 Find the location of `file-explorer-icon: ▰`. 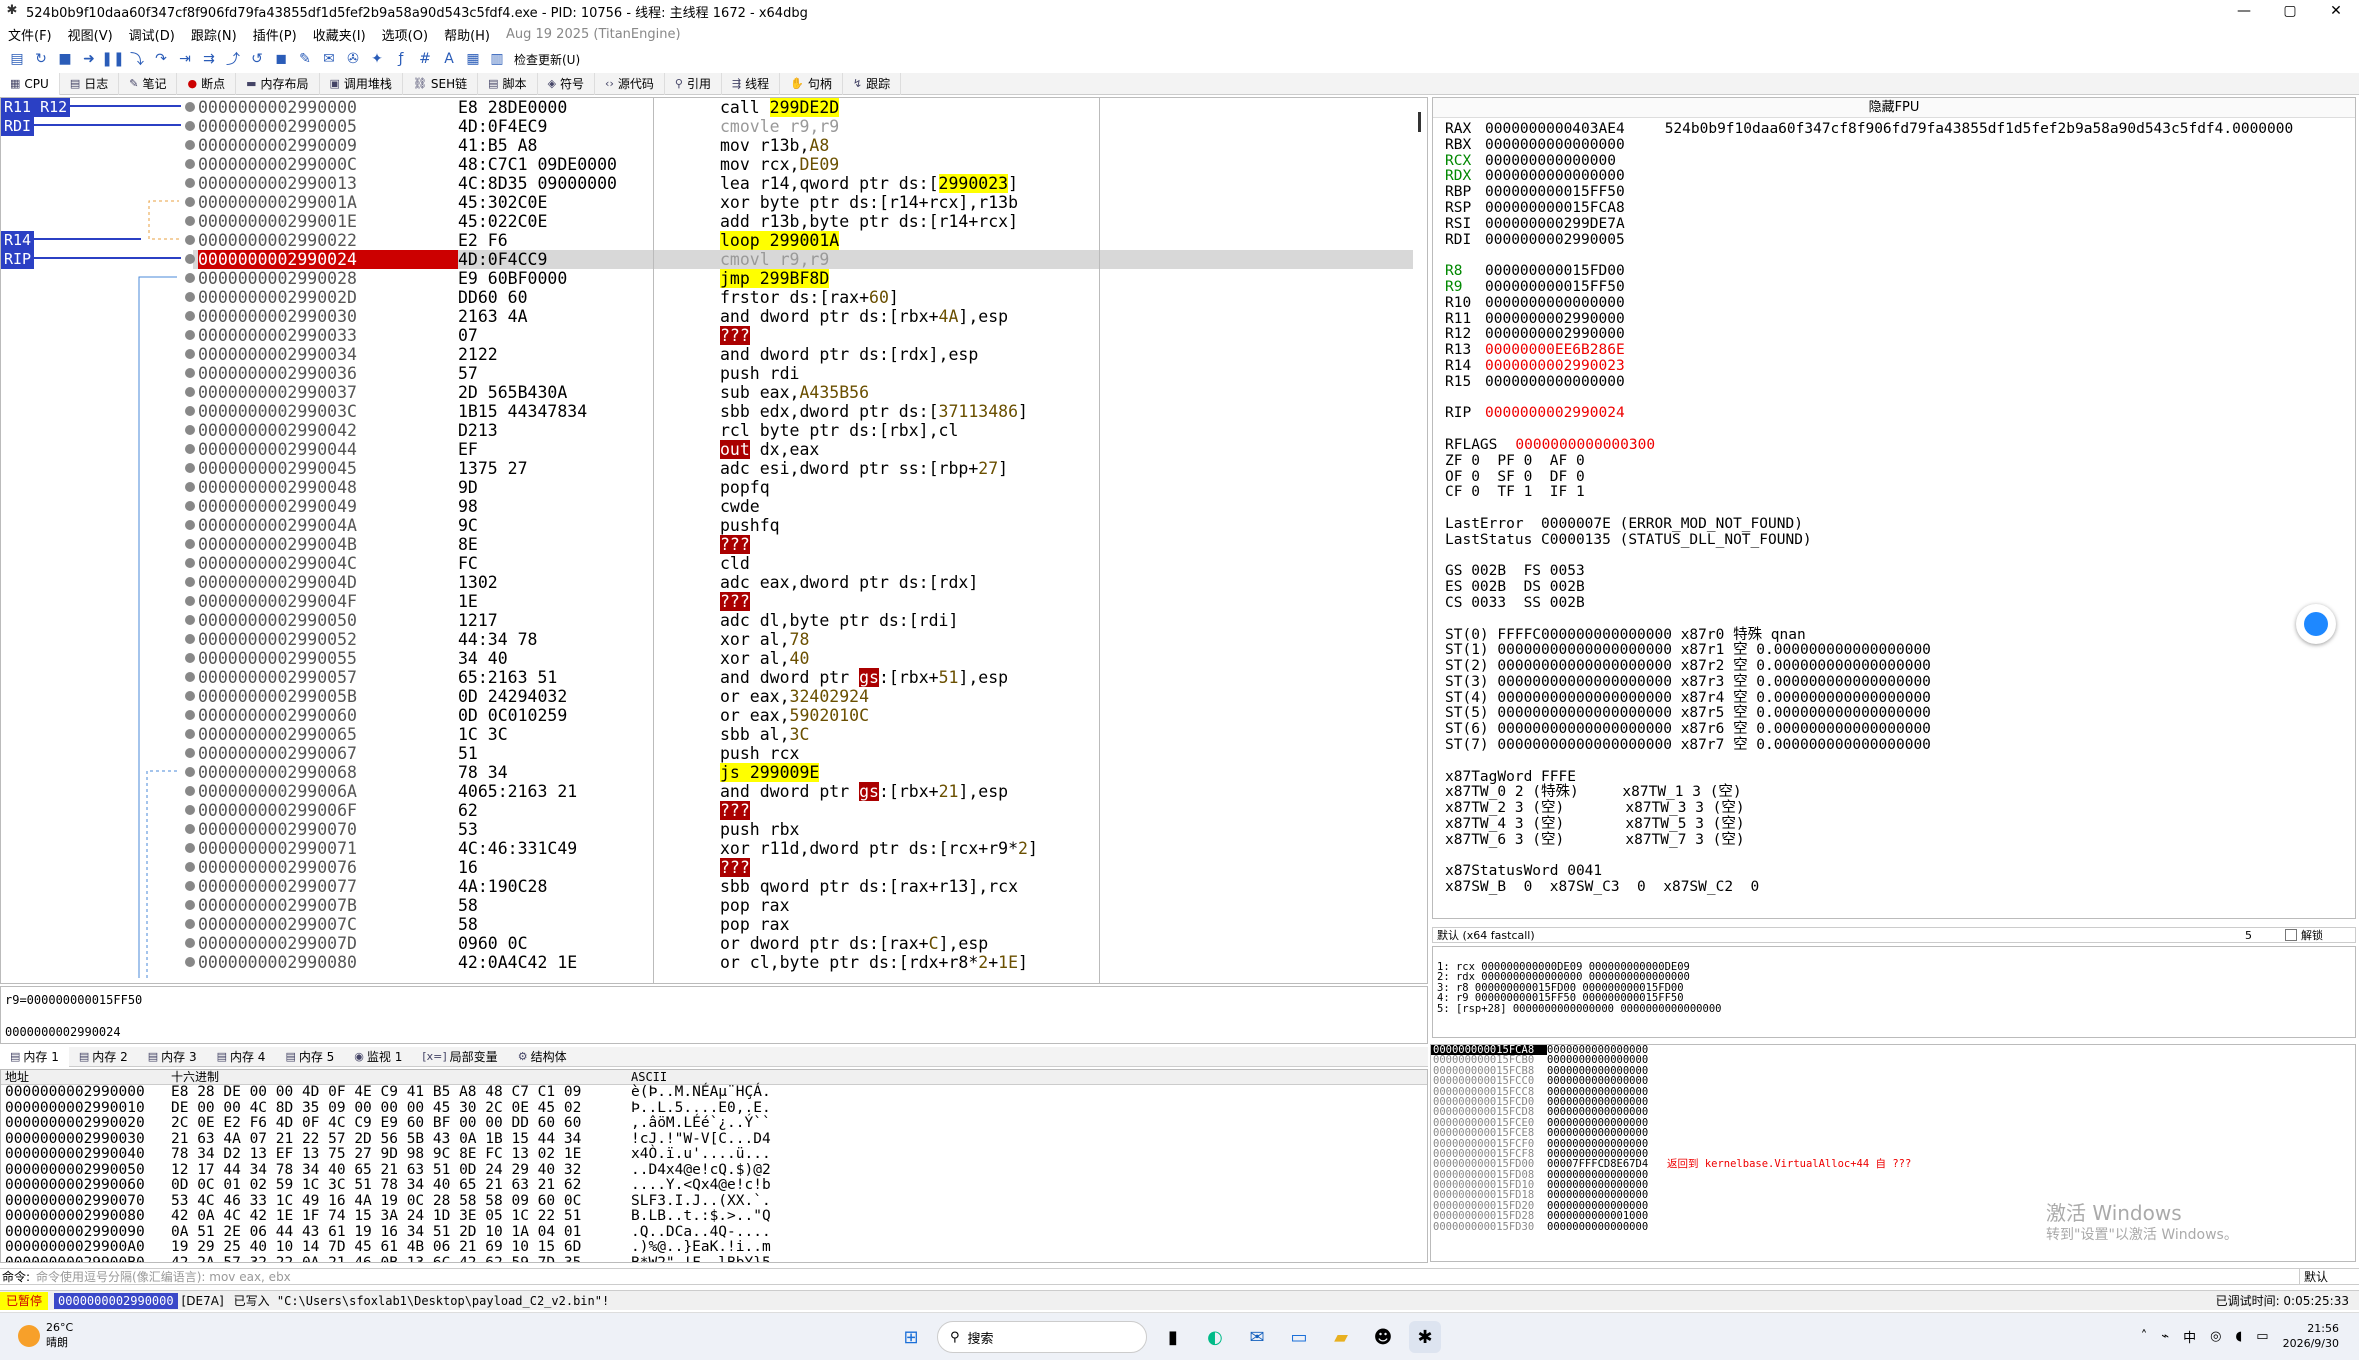

file-explorer-icon: ▰ is located at coordinates (1341, 1337).